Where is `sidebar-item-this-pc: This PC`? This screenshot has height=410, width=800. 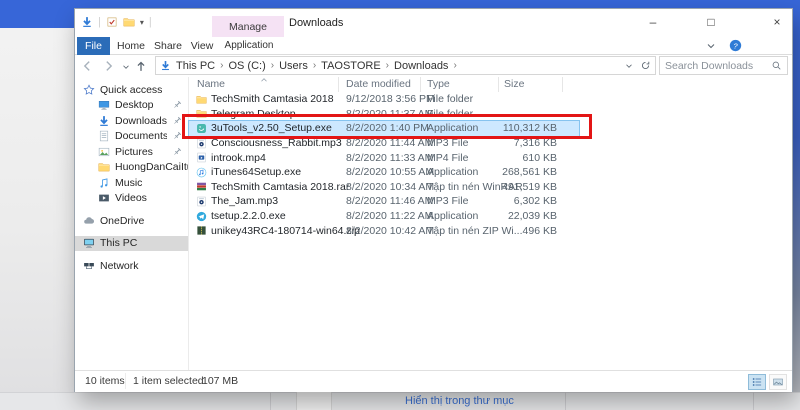
sidebar-item-this-pc: This PC is located at coordinates (131, 243).